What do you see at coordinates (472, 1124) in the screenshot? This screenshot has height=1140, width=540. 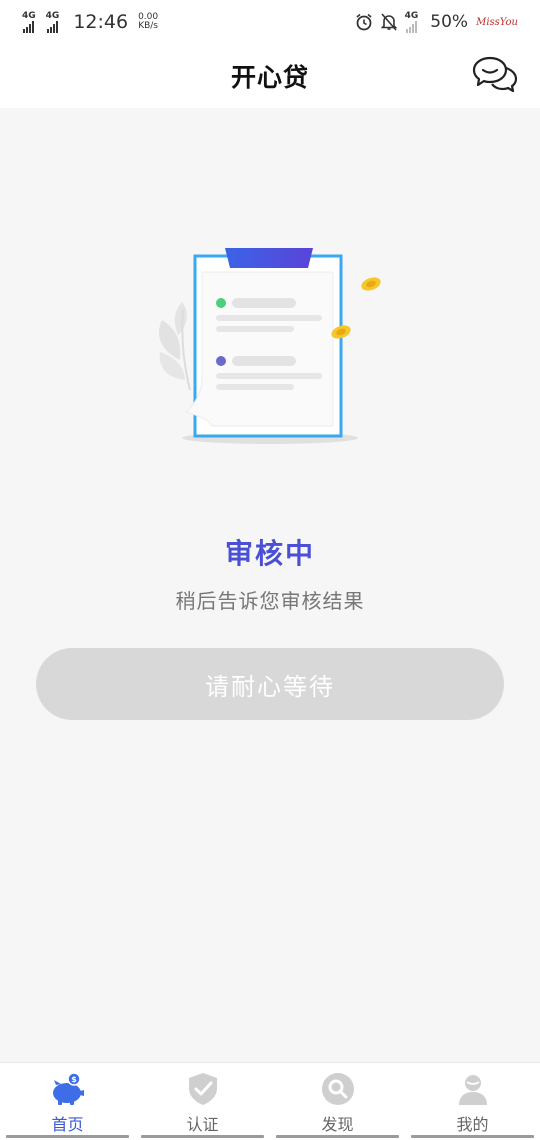 I see `nav-label-mine: 我的` at bounding box center [472, 1124].